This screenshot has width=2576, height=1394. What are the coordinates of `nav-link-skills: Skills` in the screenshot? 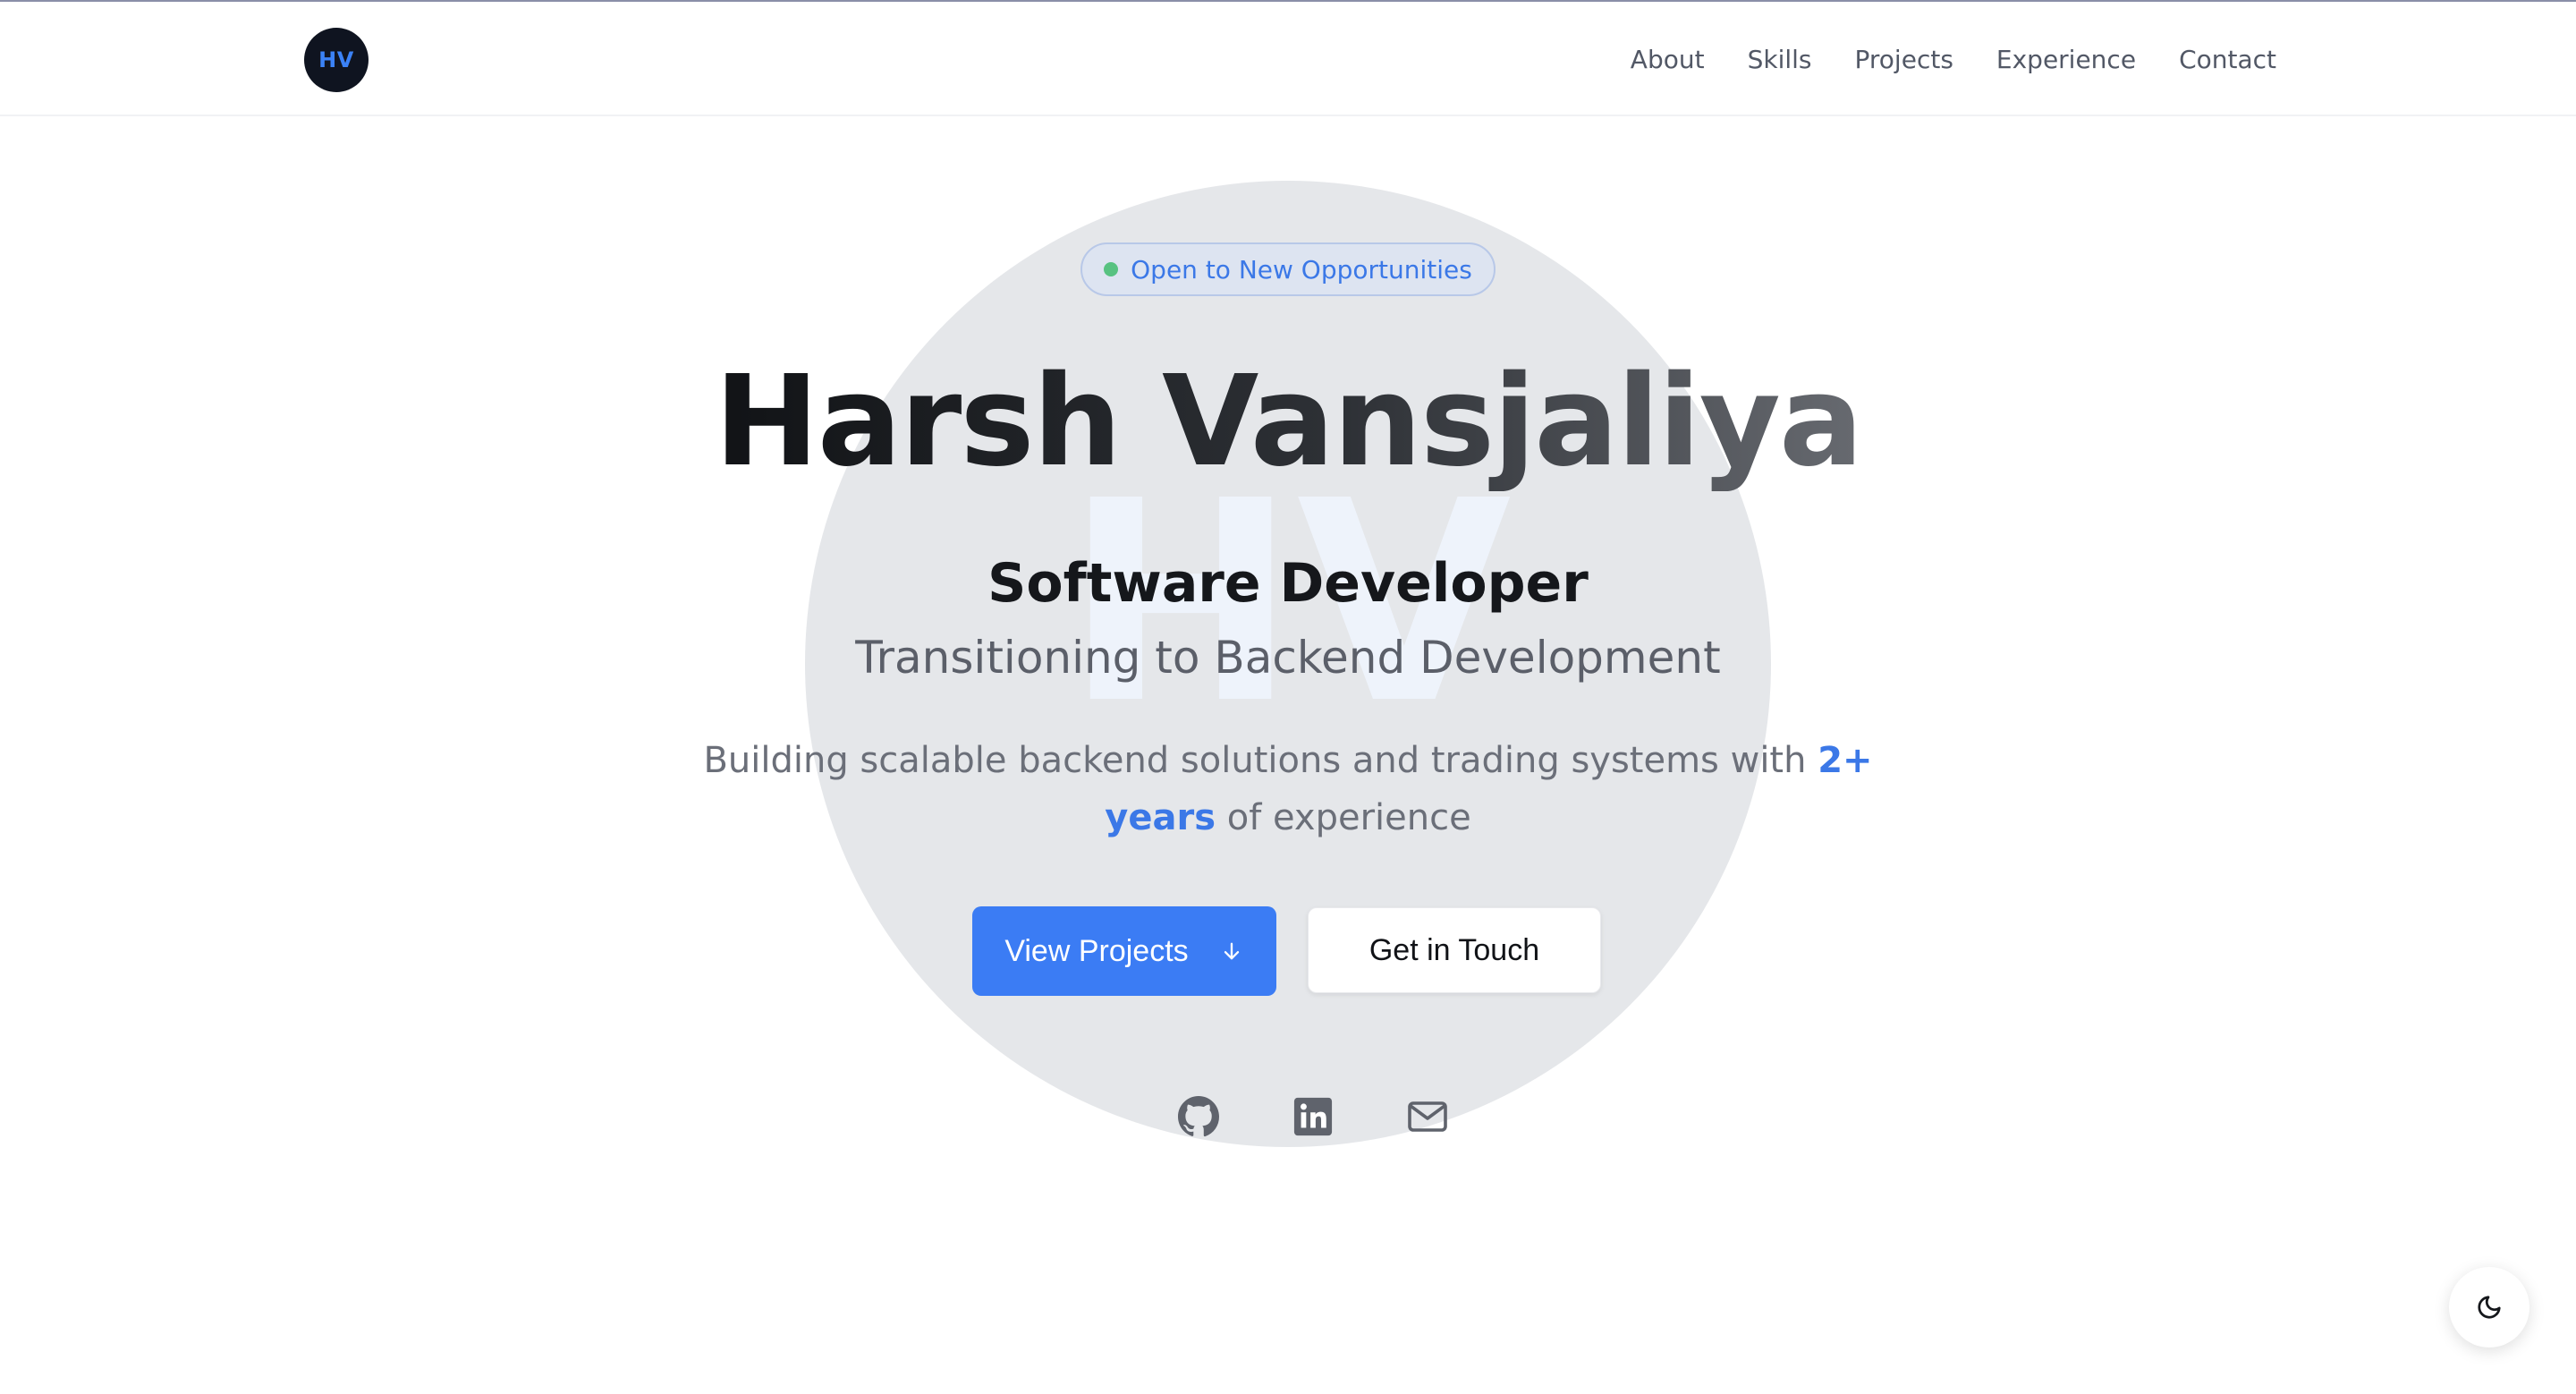 It's located at (1780, 59).